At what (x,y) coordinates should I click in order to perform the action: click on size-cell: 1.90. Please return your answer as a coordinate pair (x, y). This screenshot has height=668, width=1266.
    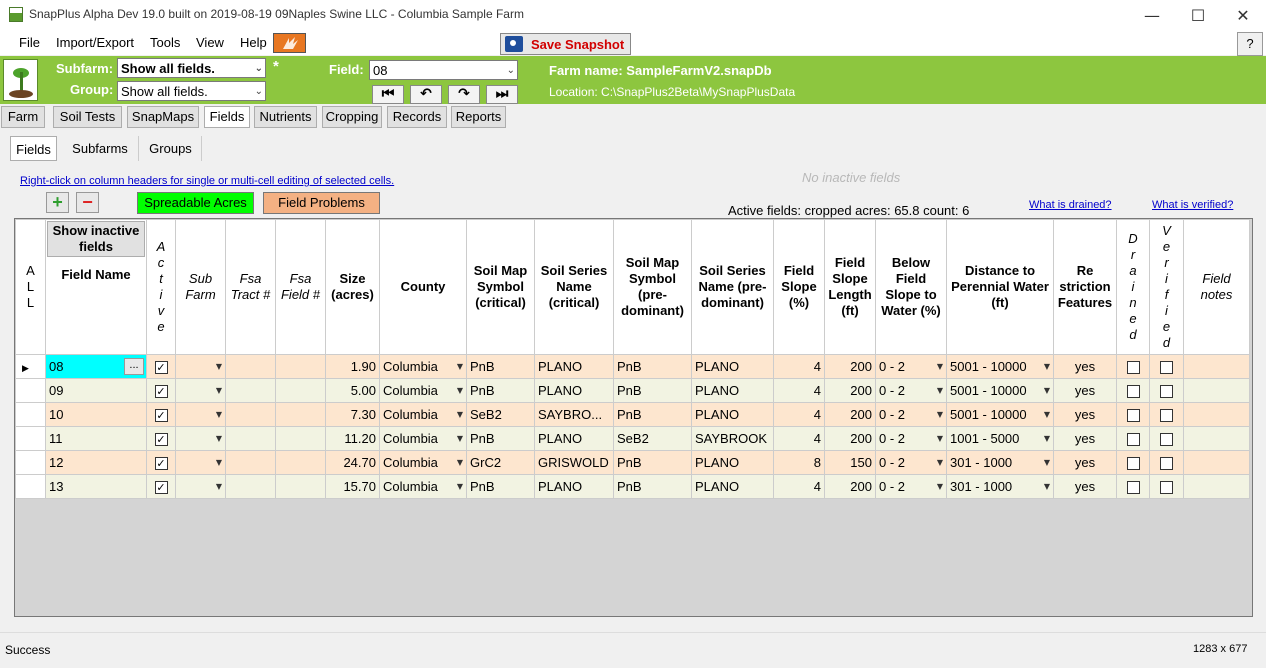
    Looking at the image, I should click on (352, 366).